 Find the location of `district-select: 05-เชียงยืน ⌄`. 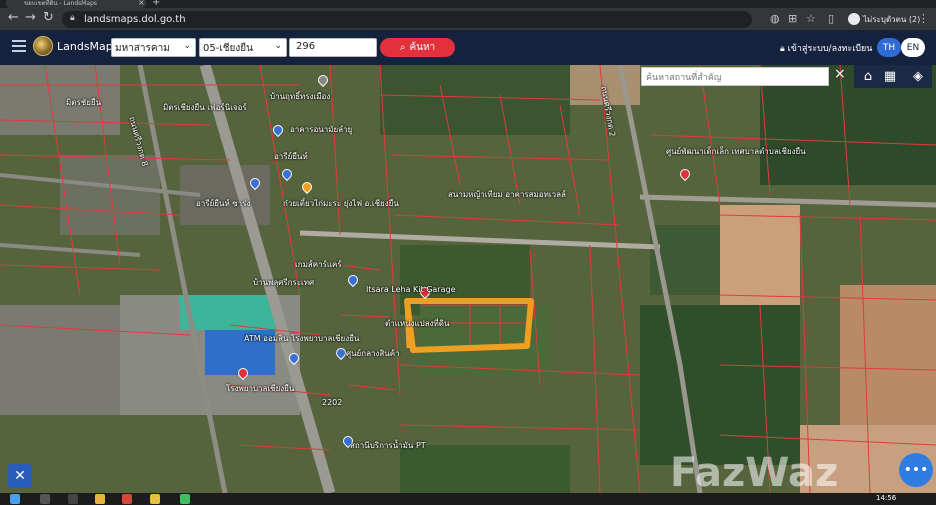

district-select: 05-เชียงยืน ⌄ is located at coordinates (243, 47).